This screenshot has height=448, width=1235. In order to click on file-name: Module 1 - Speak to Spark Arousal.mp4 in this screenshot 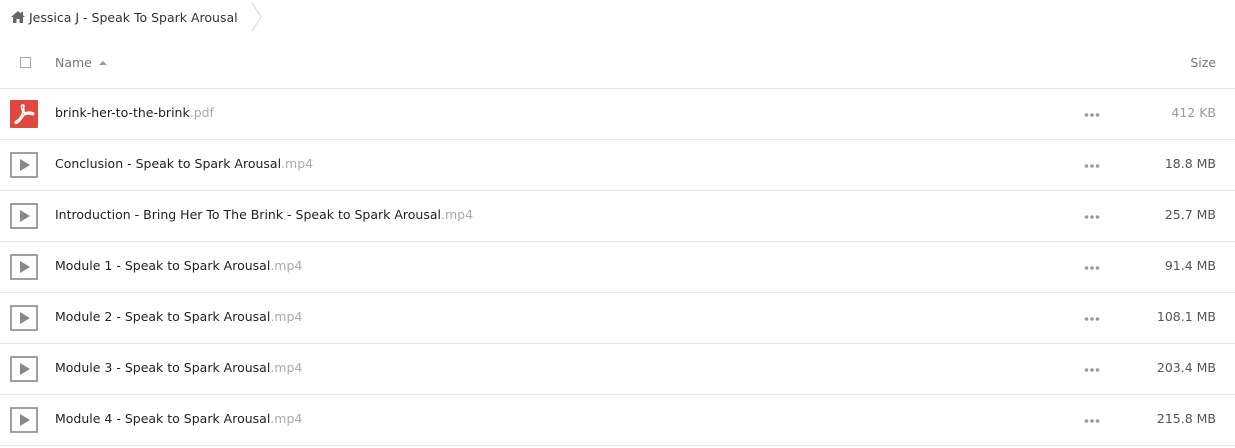, I will do `click(178, 265)`.